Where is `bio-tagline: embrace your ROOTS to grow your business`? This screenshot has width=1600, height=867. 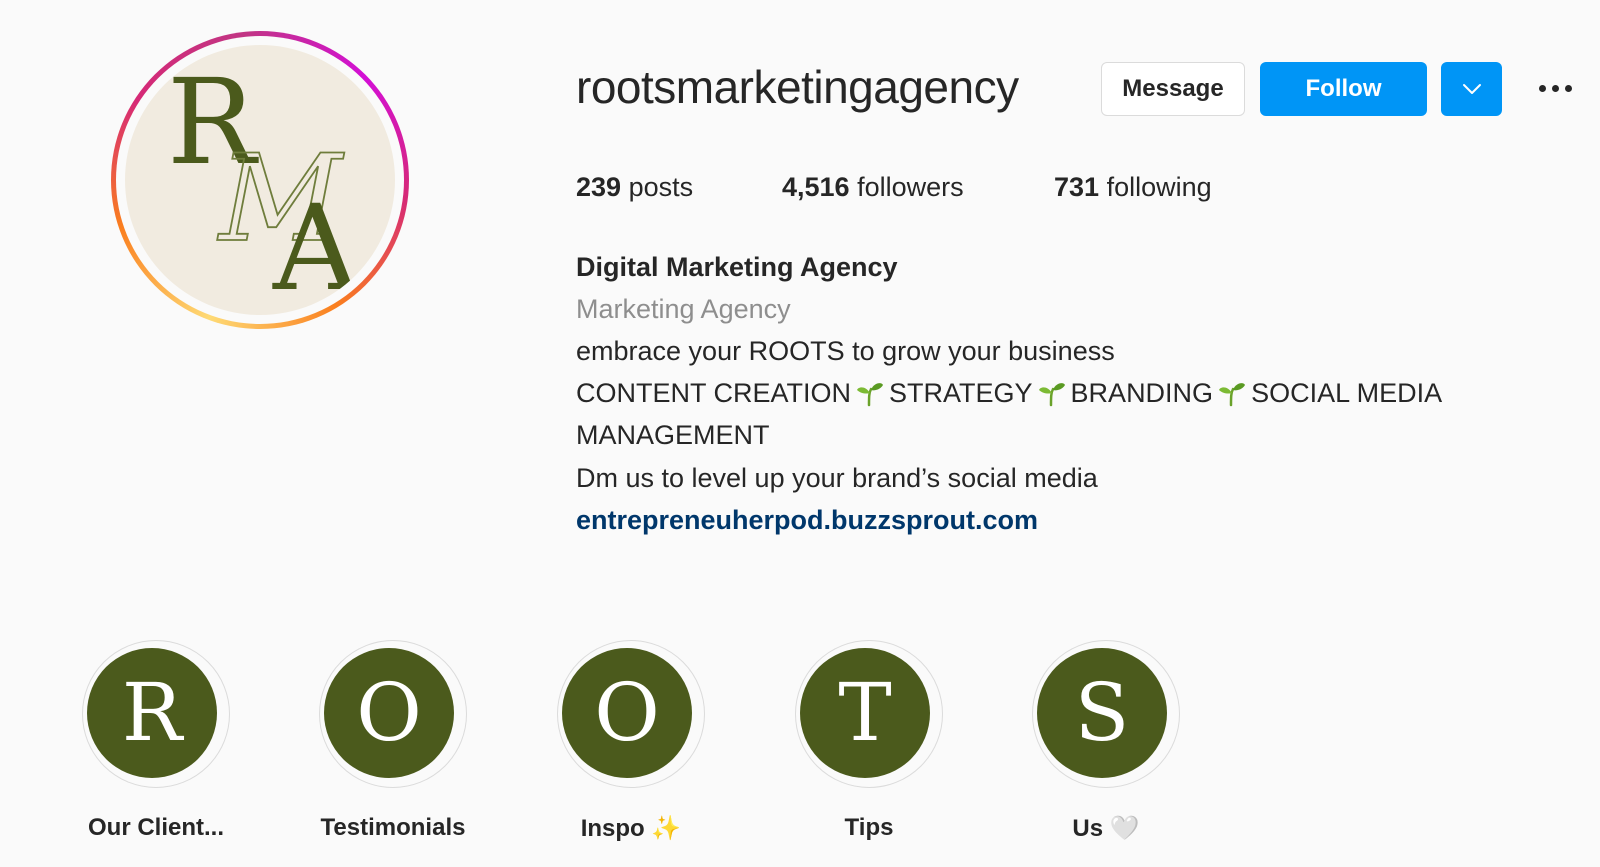 bio-tagline: embrace your ROOTS to grow your business is located at coordinates (845, 351).